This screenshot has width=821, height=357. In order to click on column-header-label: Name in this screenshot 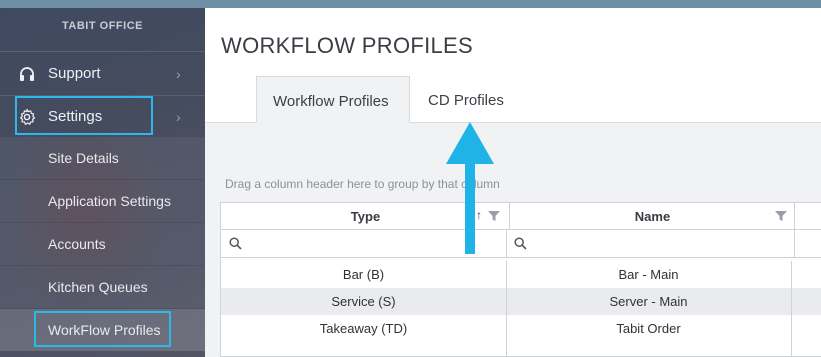, I will do `click(652, 216)`.